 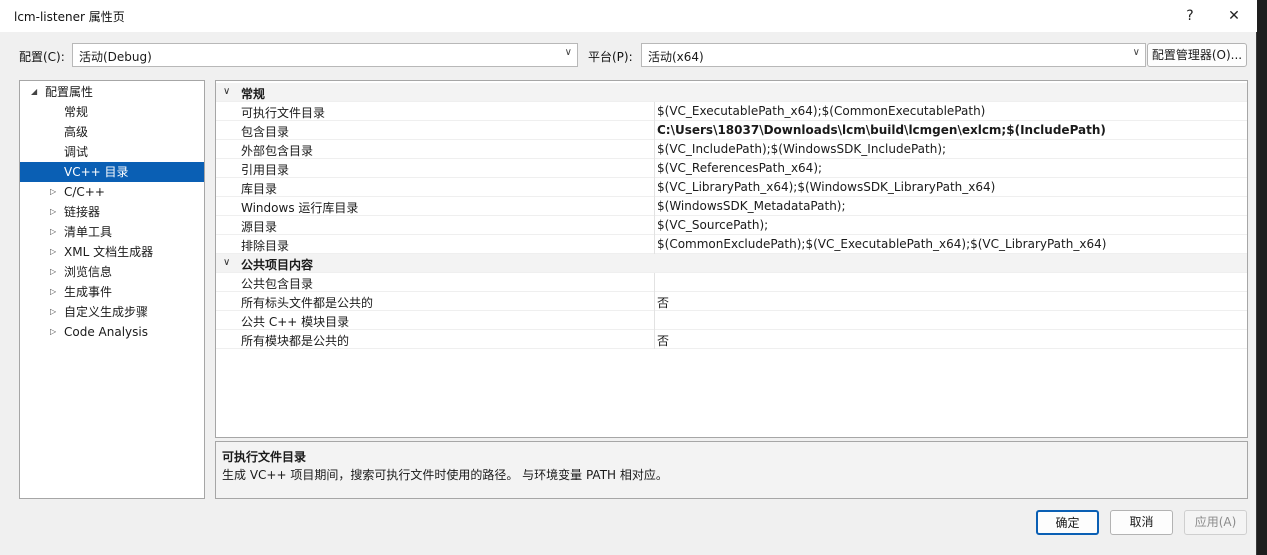 I want to click on platform-value: 活动(x64), so click(x=676, y=57).